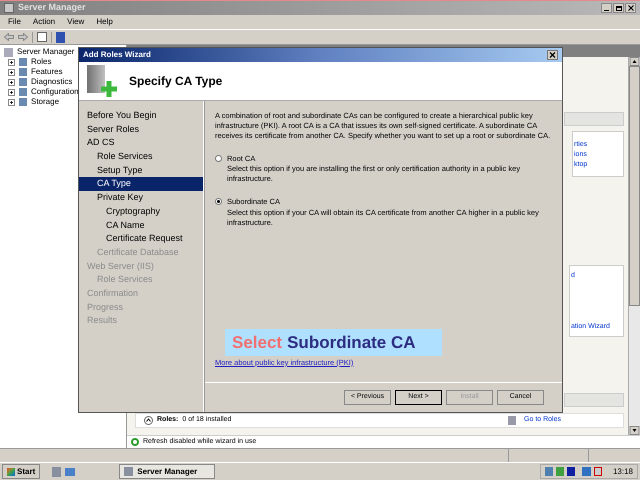 This screenshot has height=480, width=640. What do you see at coordinates (21, 471) in the screenshot?
I see `start-button: Start` at bounding box center [21, 471].